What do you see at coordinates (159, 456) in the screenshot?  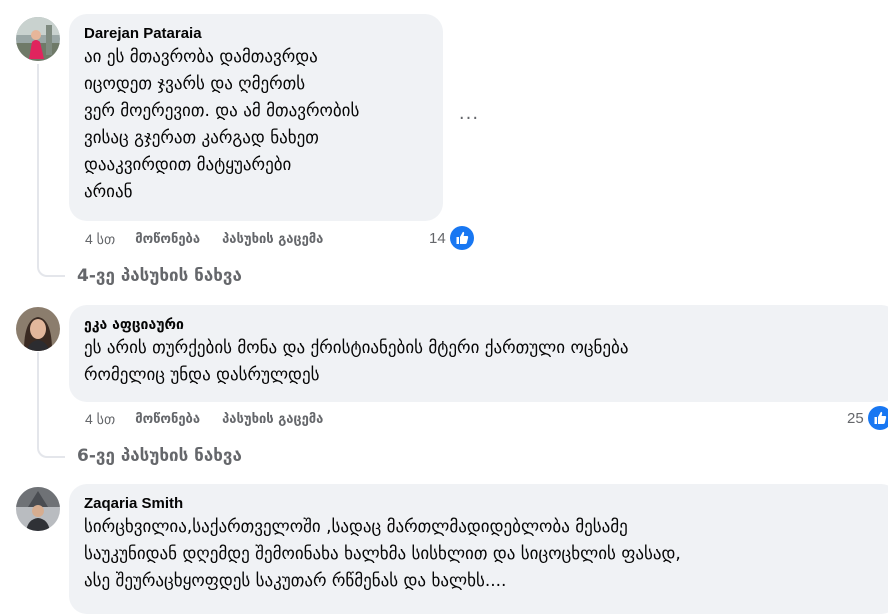 I see `view-replies-link: 6-ვე პასუხის ნახვა` at bounding box center [159, 456].